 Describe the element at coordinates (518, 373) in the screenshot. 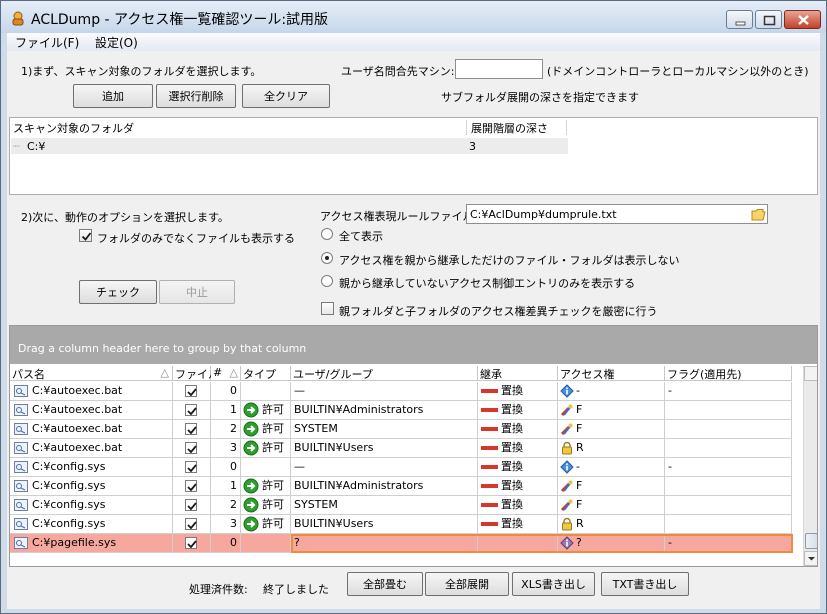

I see `col-inherit: 継承` at that location.